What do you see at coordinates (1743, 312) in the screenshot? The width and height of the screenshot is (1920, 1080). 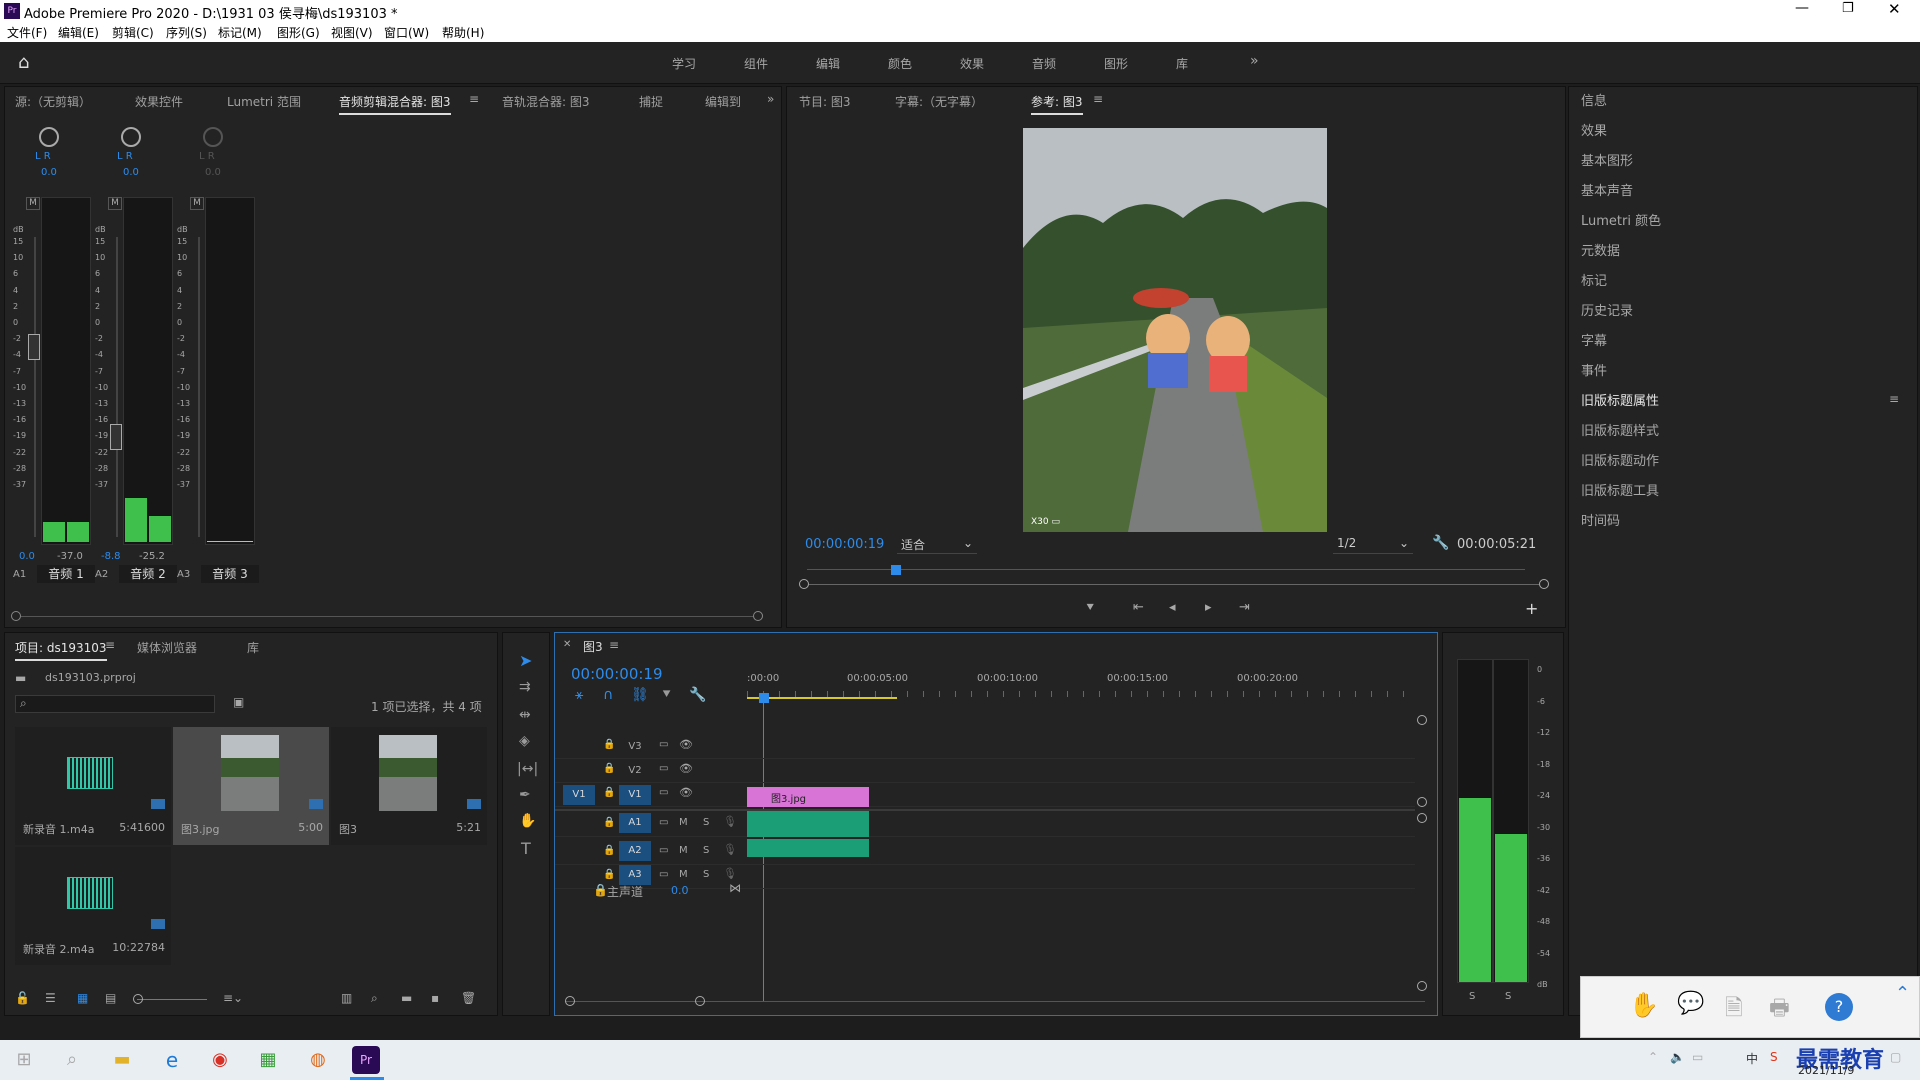 I see `panel-history: 历史记录` at bounding box center [1743, 312].